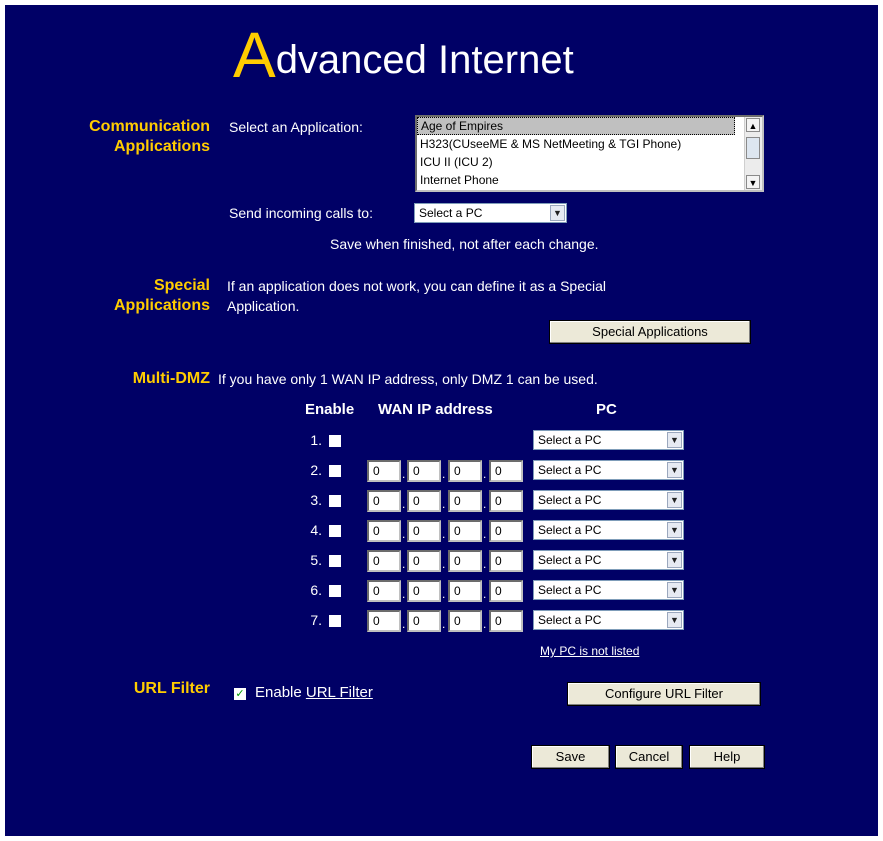 This screenshot has height=841, width=883. I want to click on listbox-scrollbar: ▲ ▼, so click(753, 153).